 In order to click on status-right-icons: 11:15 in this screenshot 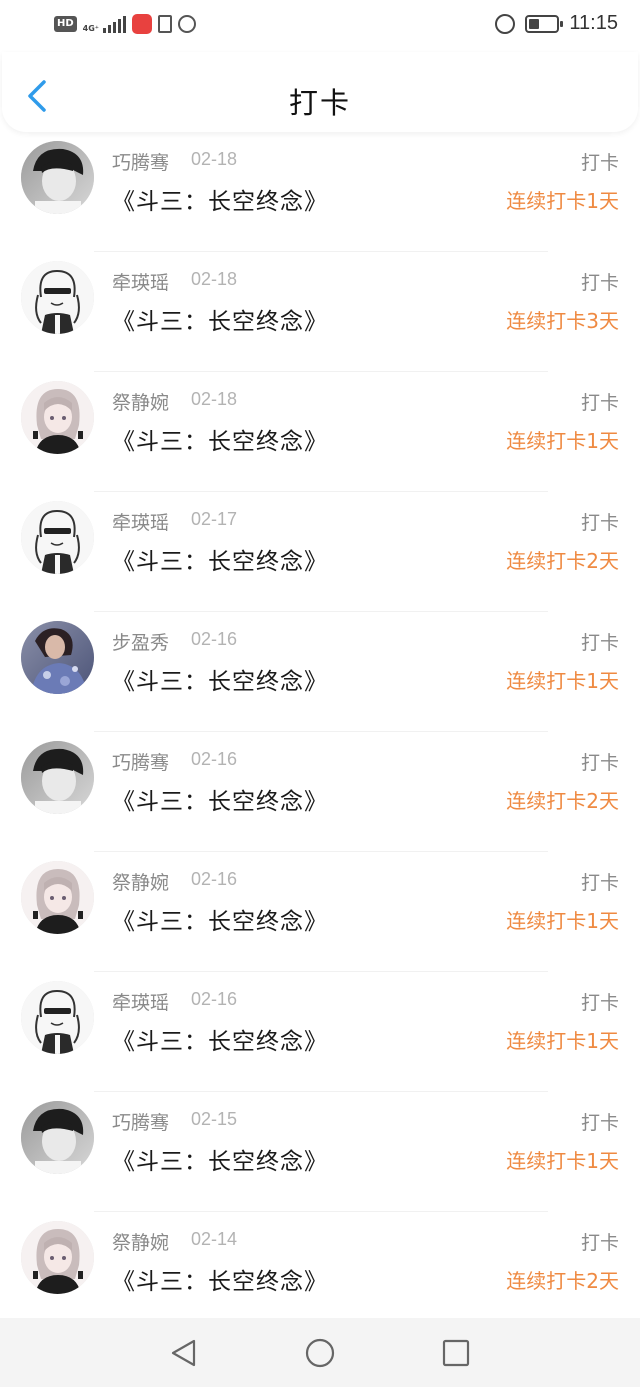, I will do `click(556, 23)`.